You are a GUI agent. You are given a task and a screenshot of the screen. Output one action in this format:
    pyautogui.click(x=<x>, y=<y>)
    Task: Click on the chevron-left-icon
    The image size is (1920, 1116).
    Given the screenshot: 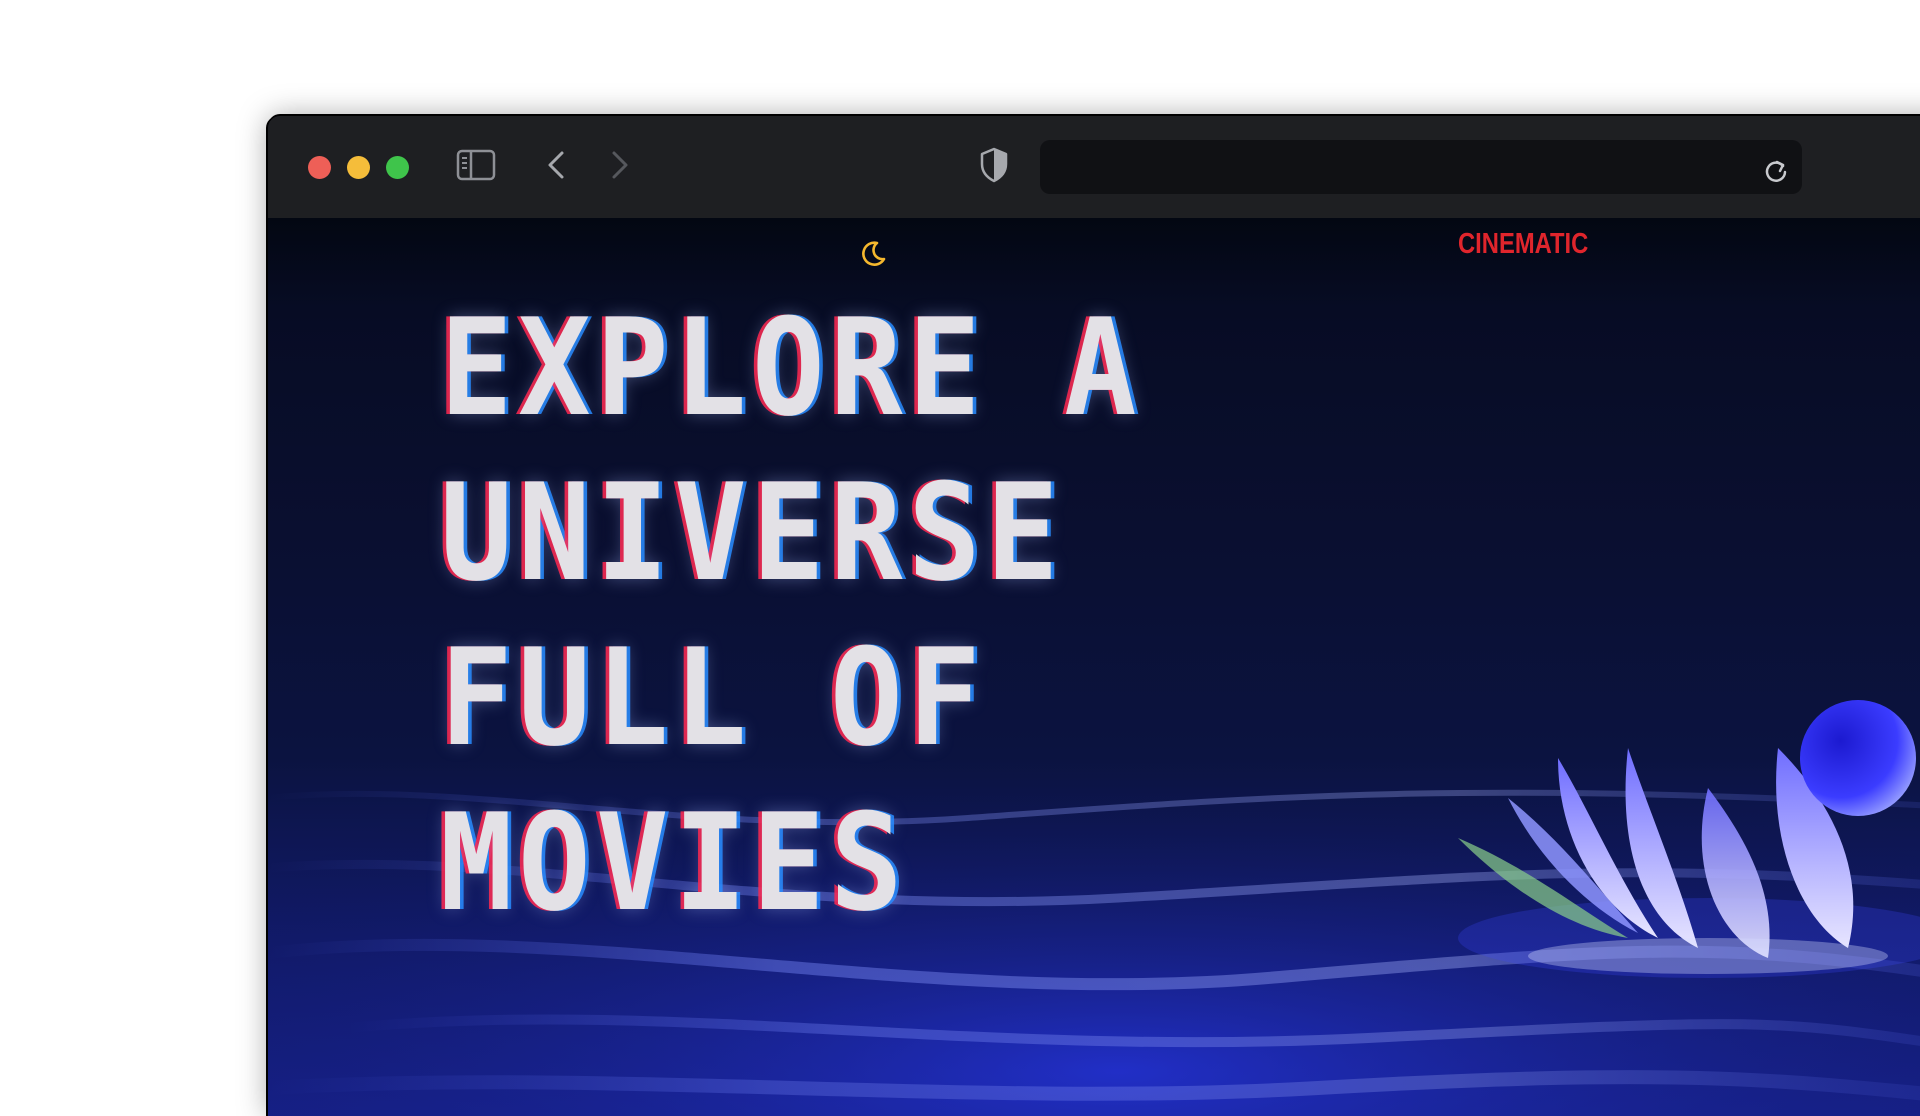 What is the action you would take?
    pyautogui.click(x=557, y=167)
    